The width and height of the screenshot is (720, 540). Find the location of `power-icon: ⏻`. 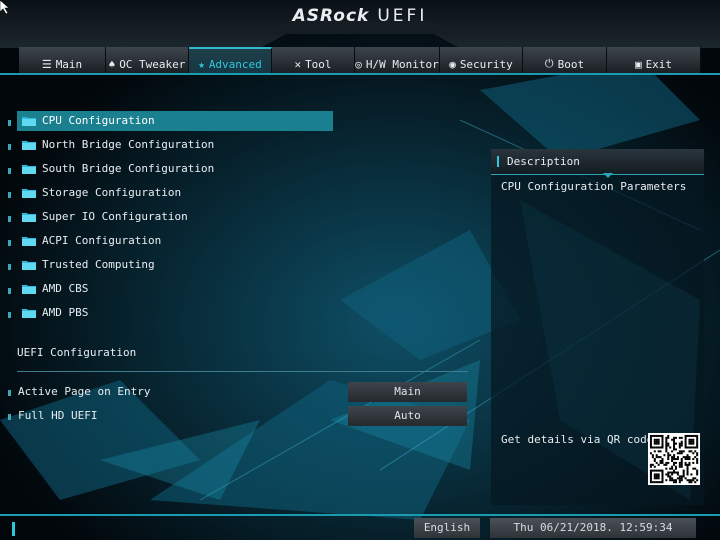

power-icon: ⏻ is located at coordinates (549, 63).